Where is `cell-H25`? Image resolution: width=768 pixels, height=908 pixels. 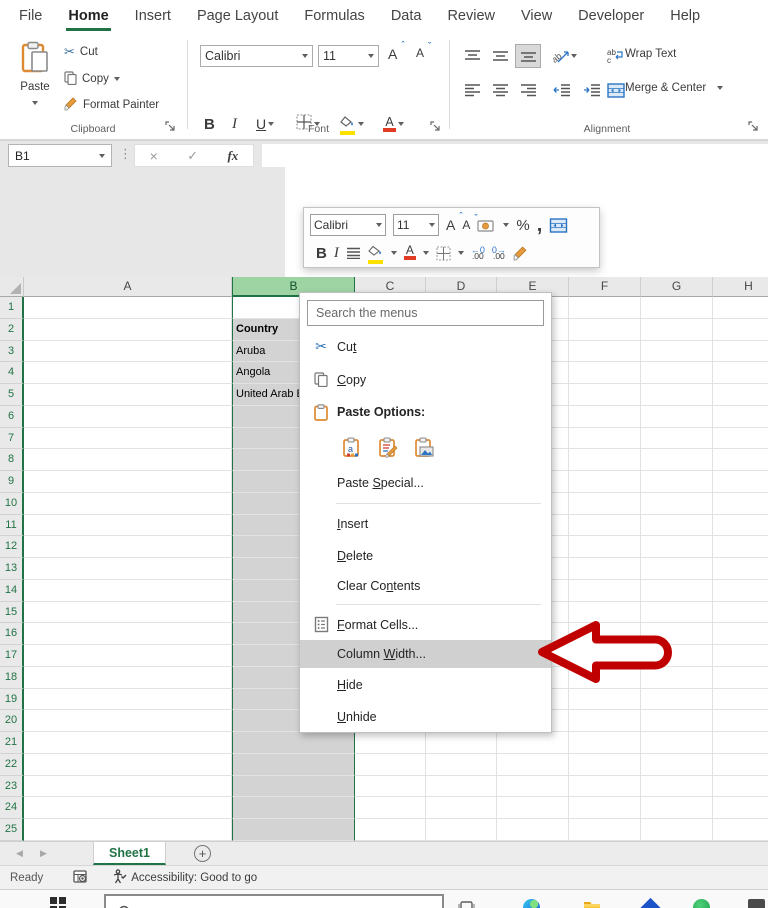
cell-H25 is located at coordinates (740, 830).